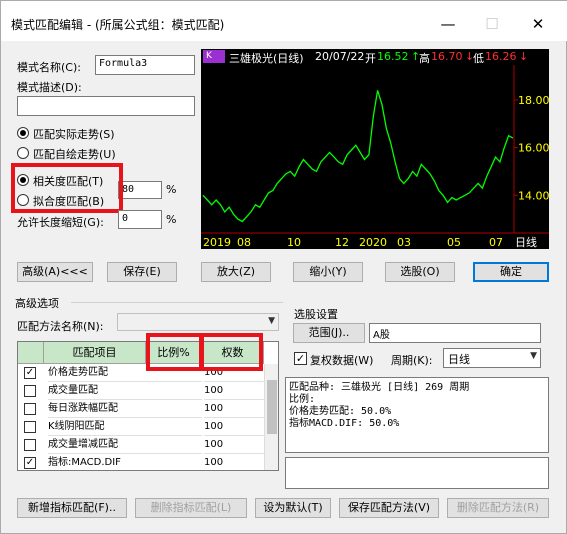  What do you see at coordinates (31, 353) in the screenshot?
I see `table-corner` at bounding box center [31, 353].